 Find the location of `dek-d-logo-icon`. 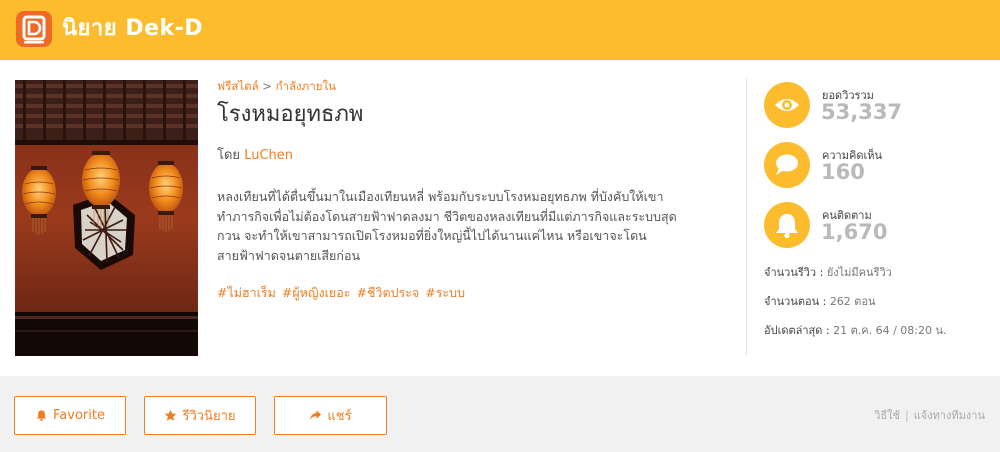

dek-d-logo-icon is located at coordinates (34, 29).